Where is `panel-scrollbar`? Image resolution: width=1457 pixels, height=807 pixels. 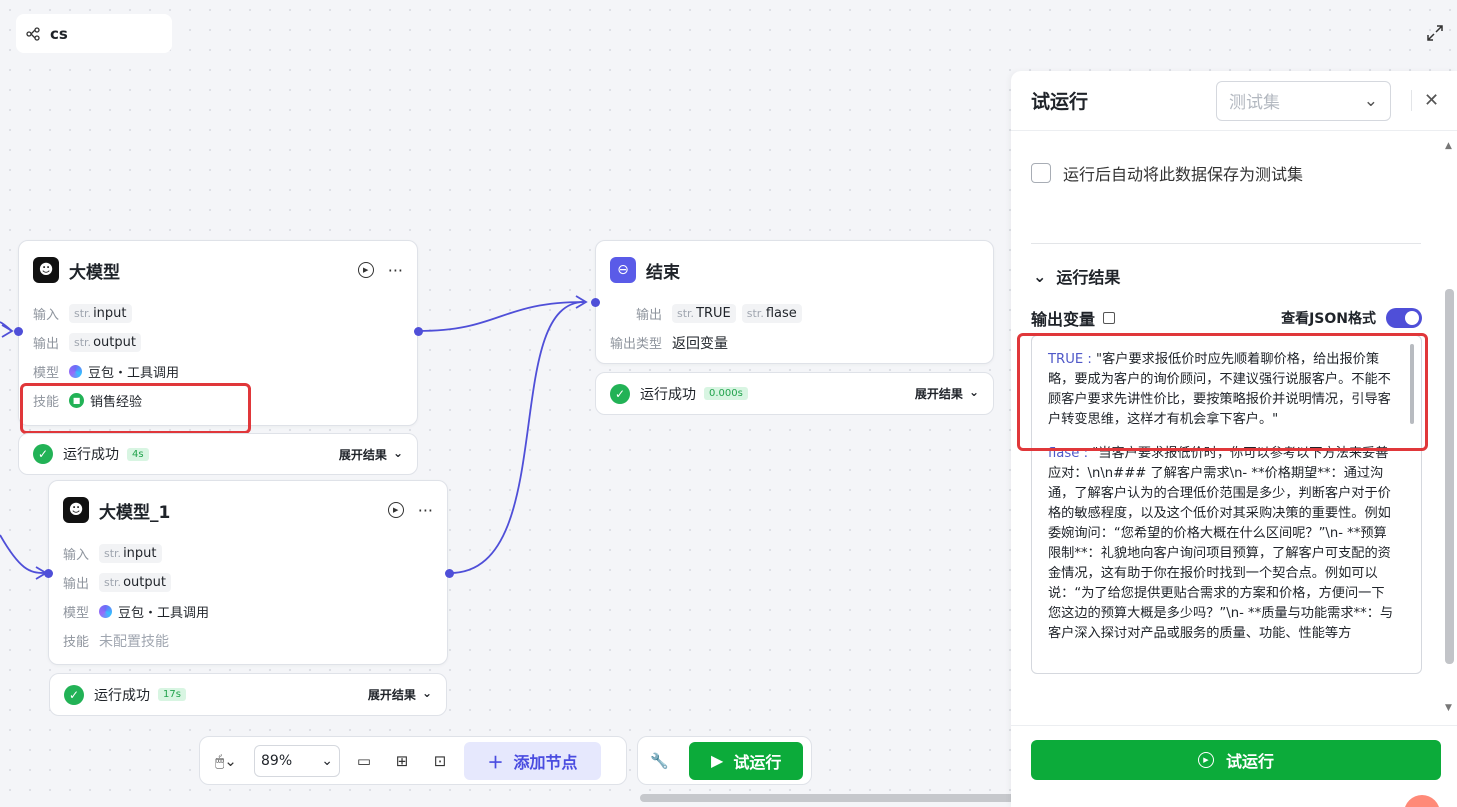
panel-scrollbar is located at coordinates (1449, 476).